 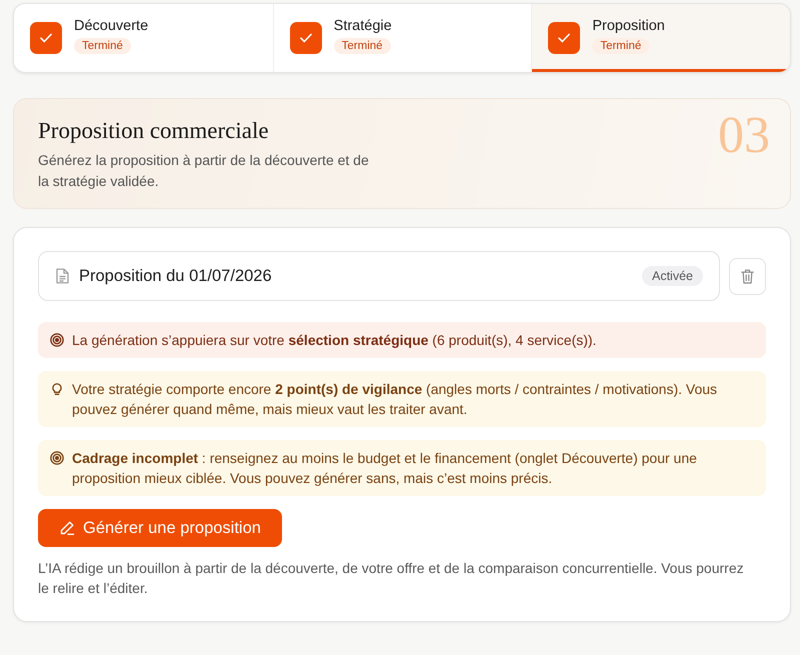 I want to click on alert-text: Cadrage incomplet : renseignez au moins le budget et le financement (onglet Découverte) pour une proposition mieux ciblée. Vous pouvez générer sans, mais c’est moins précis., so click(x=385, y=468).